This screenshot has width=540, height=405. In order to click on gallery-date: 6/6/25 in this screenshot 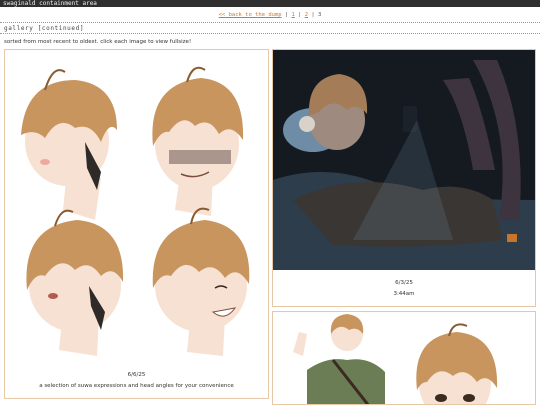, I will do `click(136, 375)`.